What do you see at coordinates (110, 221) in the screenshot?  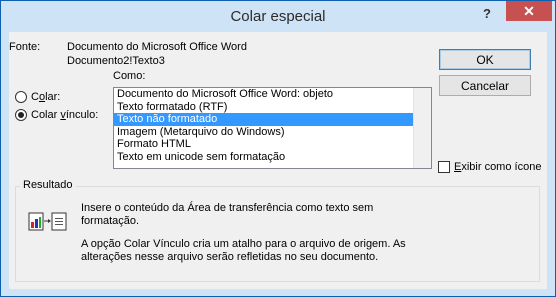 I see `result-description-line2: formatação.` at bounding box center [110, 221].